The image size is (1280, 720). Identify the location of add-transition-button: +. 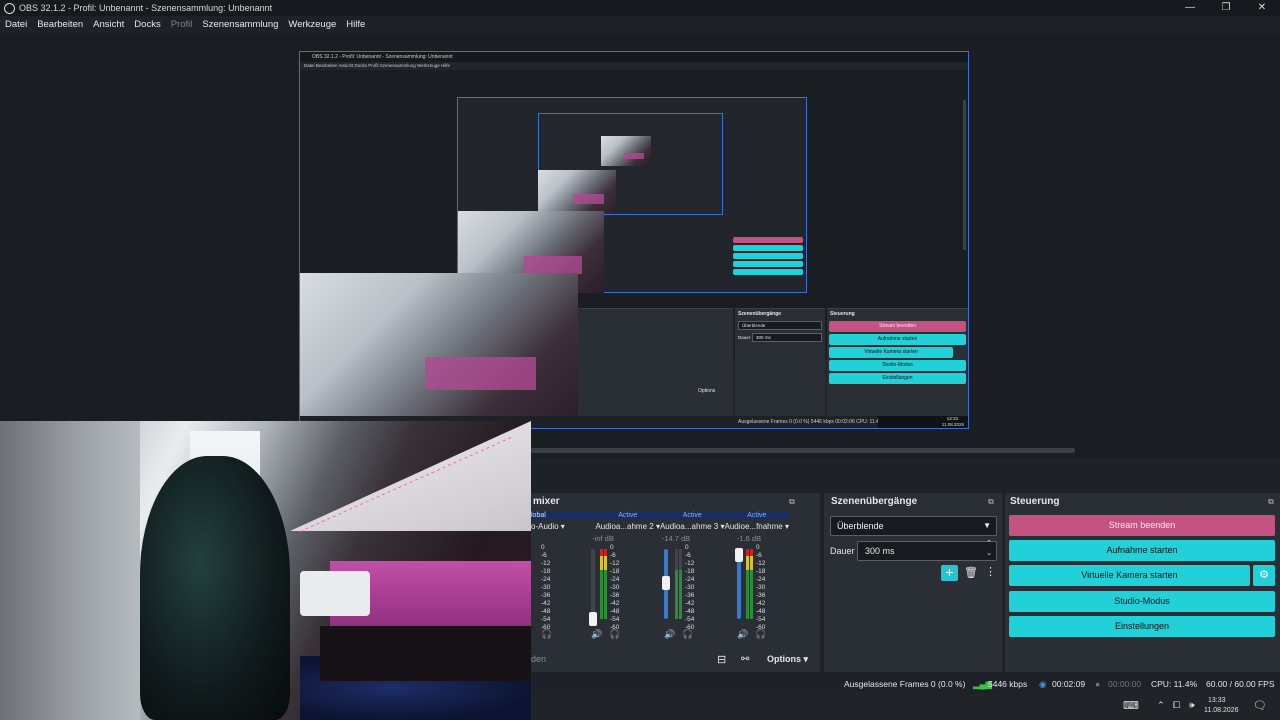
(949, 573).